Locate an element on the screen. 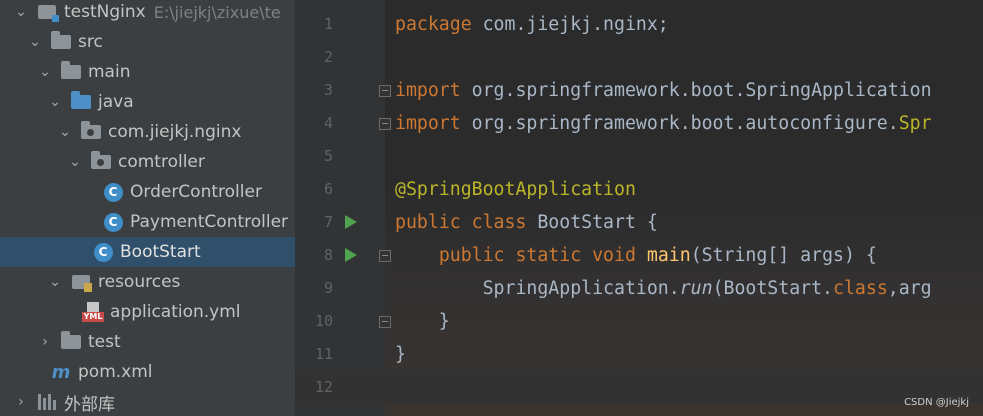 The width and height of the screenshot is (983, 416). code-line-1: package com.jiejkj.nginx; is located at coordinates (532, 24).